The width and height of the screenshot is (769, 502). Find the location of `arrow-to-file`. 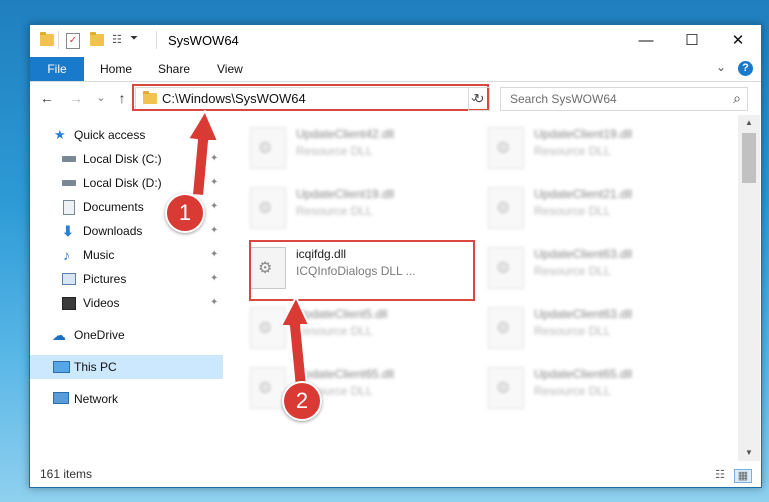

arrow-to-file is located at coordinates (295, 342).